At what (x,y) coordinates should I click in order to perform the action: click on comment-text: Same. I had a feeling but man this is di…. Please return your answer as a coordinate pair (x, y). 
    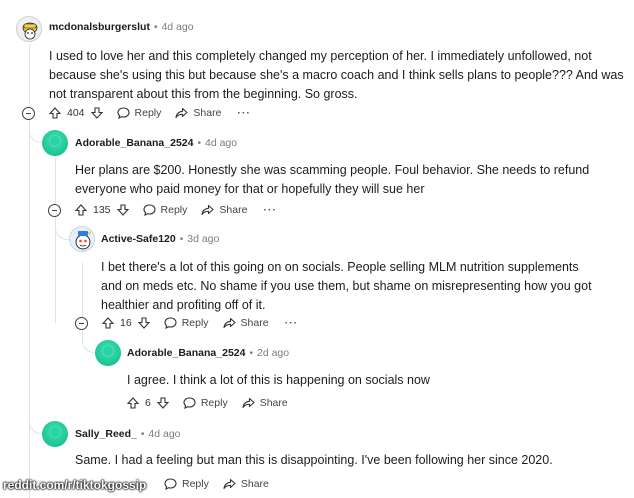
    Looking at the image, I should click on (314, 460).